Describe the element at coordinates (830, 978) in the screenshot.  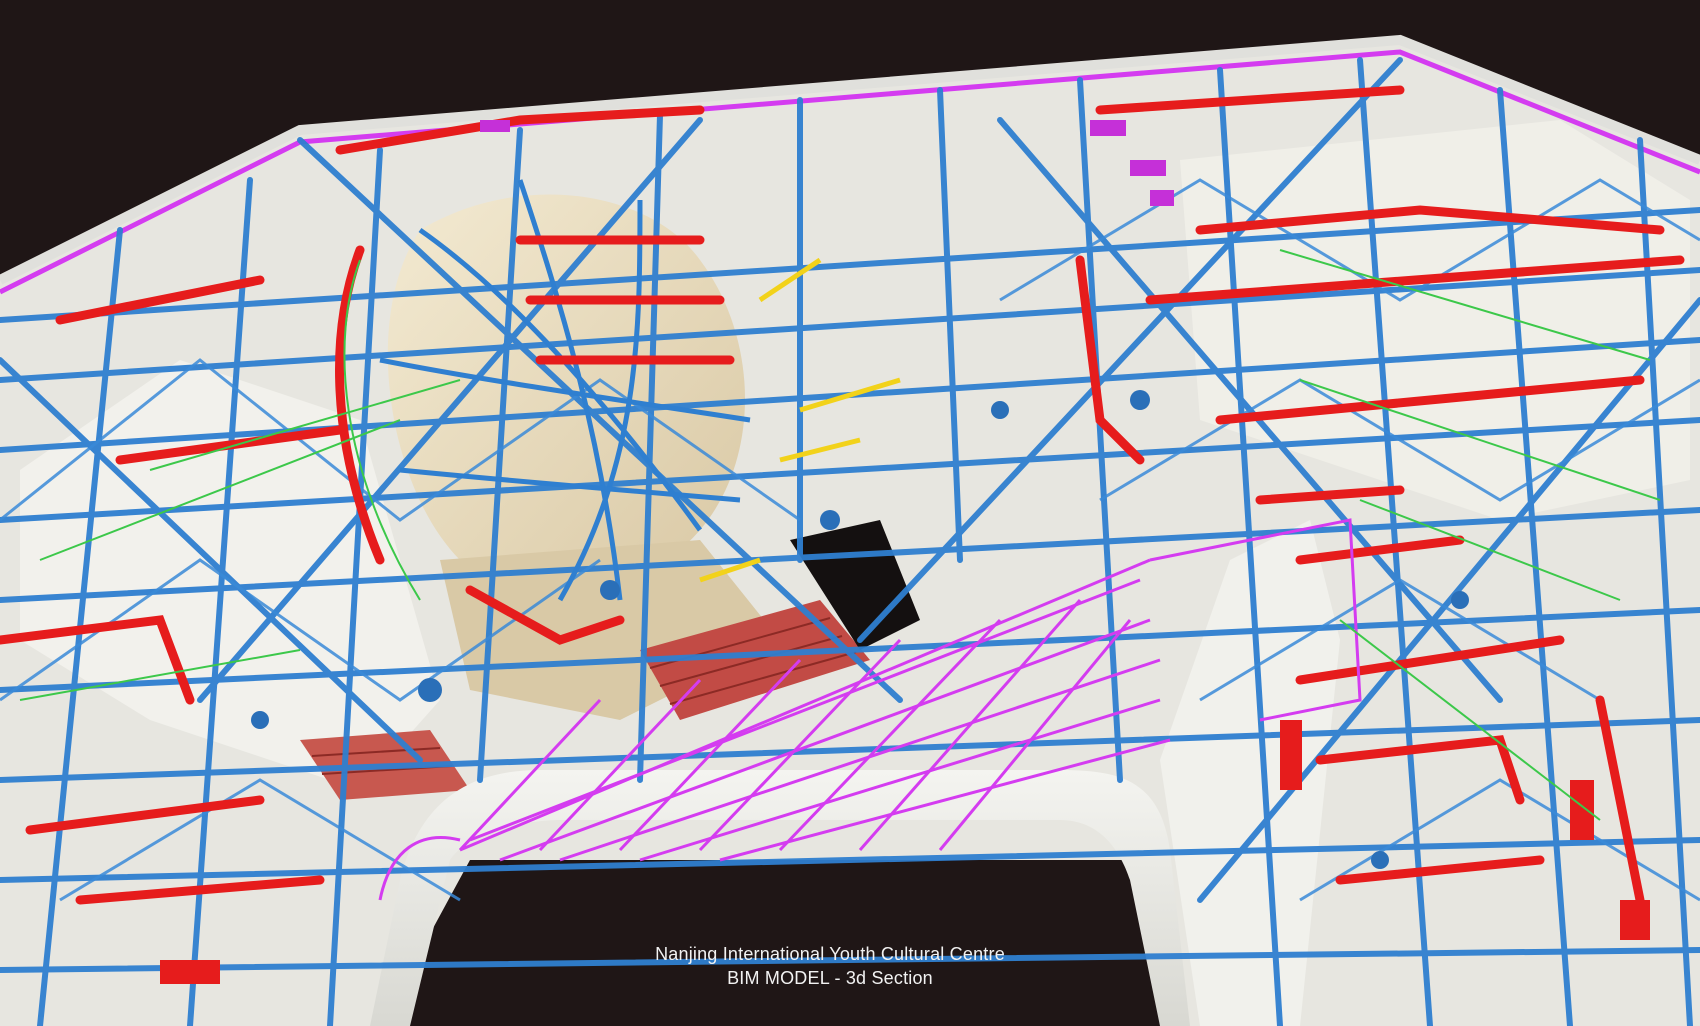
I see `caption-subtitle: BIM MODEL - 3d Section` at that location.